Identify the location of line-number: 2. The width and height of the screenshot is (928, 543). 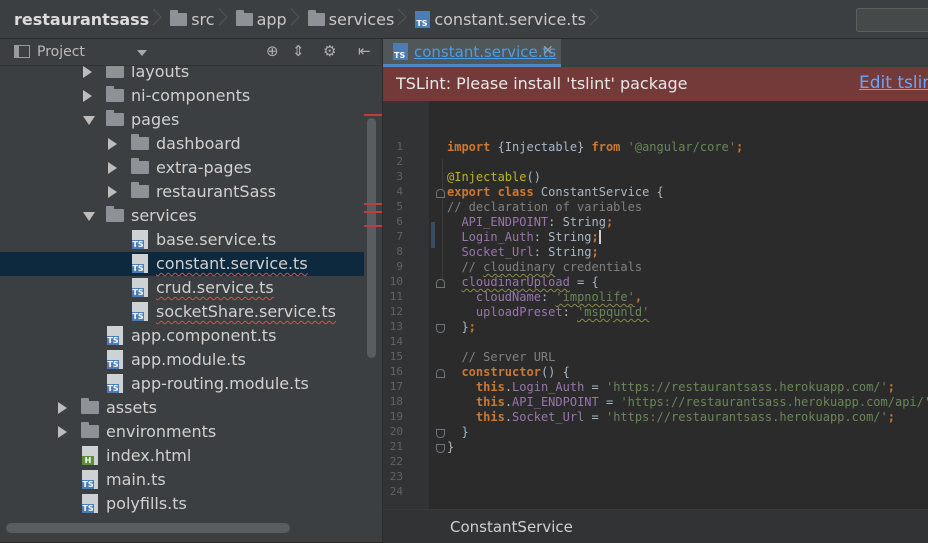
(399, 161).